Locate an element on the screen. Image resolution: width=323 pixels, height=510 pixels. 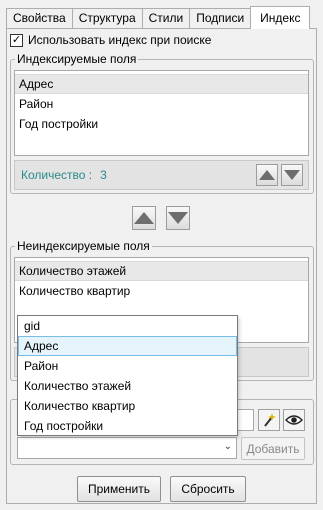
magic-wand-icon is located at coordinates (270, 420).